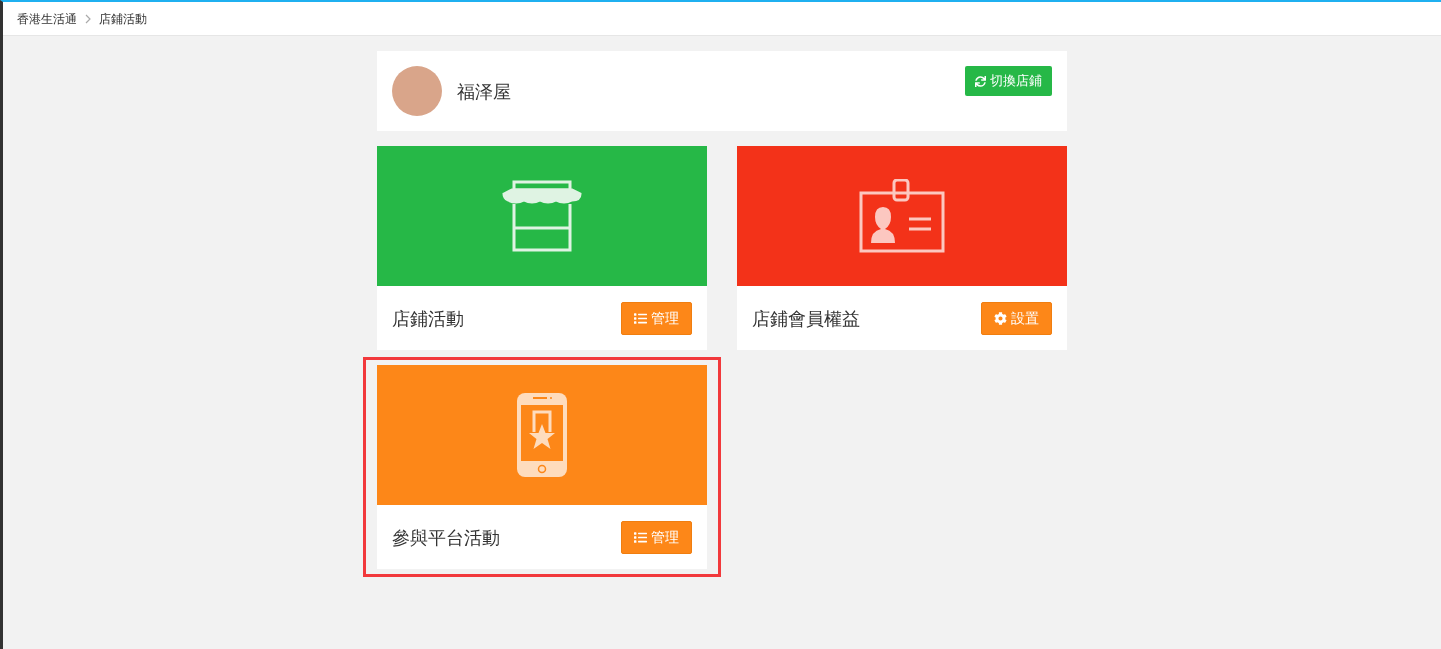  Describe the element at coordinates (417, 91) in the screenshot. I see `photo-placeholder` at that location.